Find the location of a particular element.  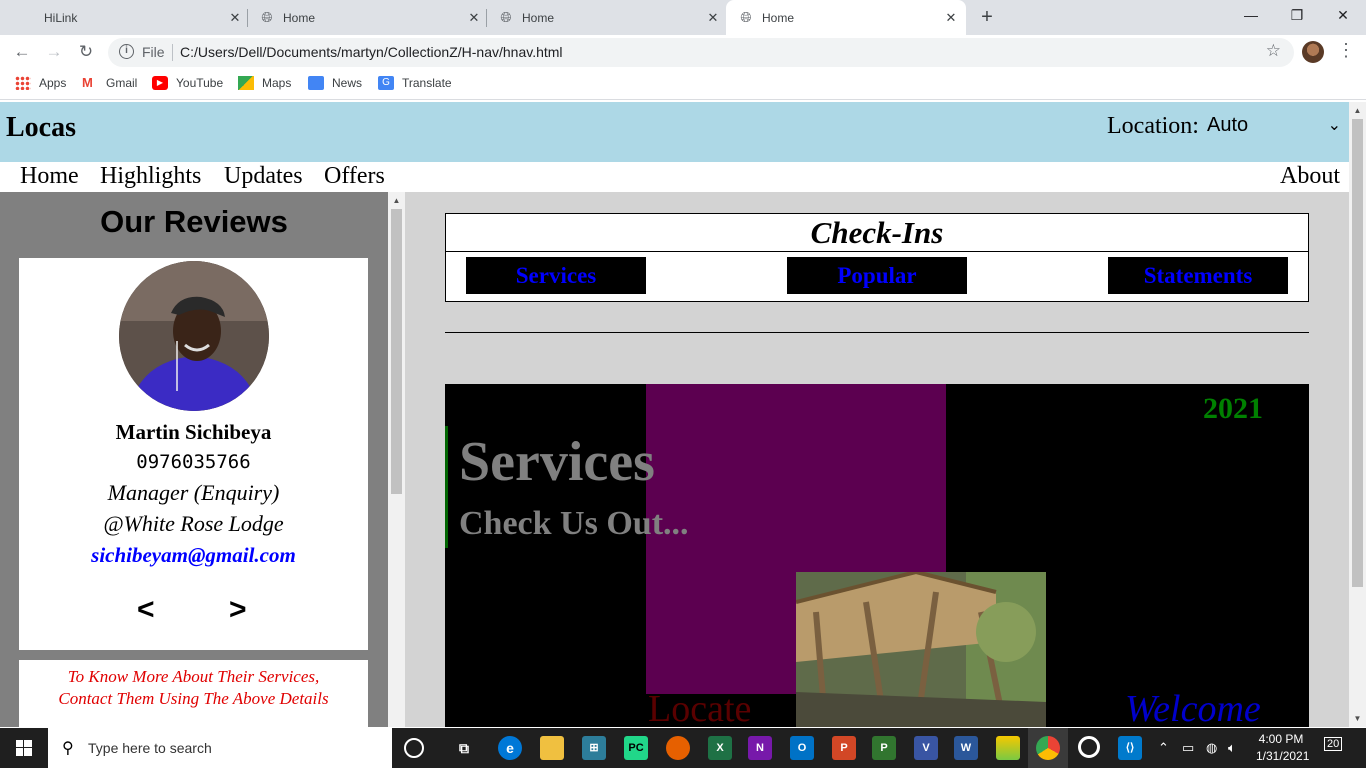

reviews-title: Our Reviews is located at coordinates (194, 221).